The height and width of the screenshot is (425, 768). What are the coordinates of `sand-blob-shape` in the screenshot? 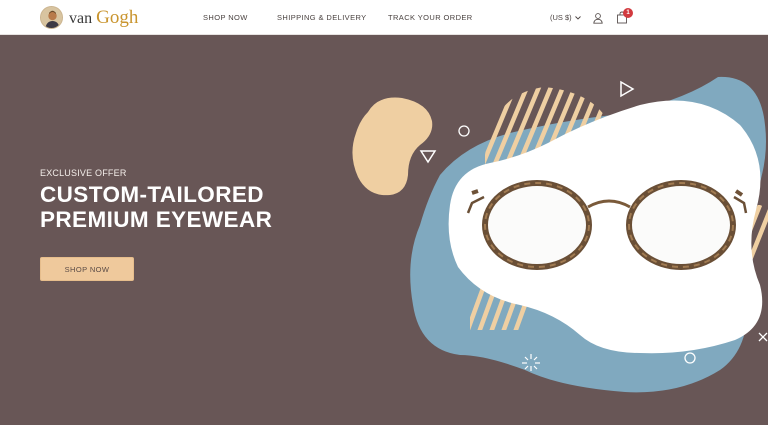 It's located at (392, 146).